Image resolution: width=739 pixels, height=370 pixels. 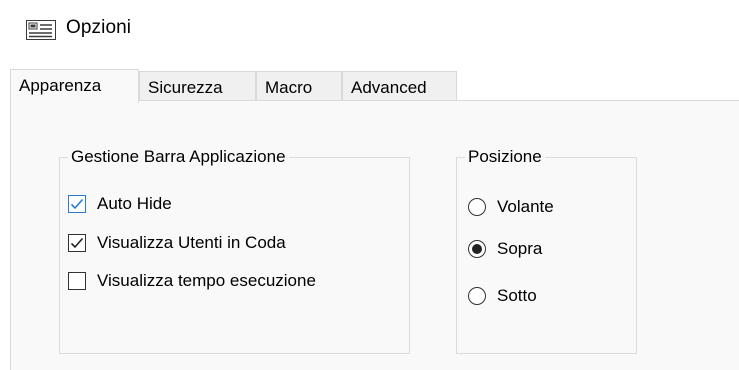 I want to click on radio-label: Sotto, so click(x=517, y=295).